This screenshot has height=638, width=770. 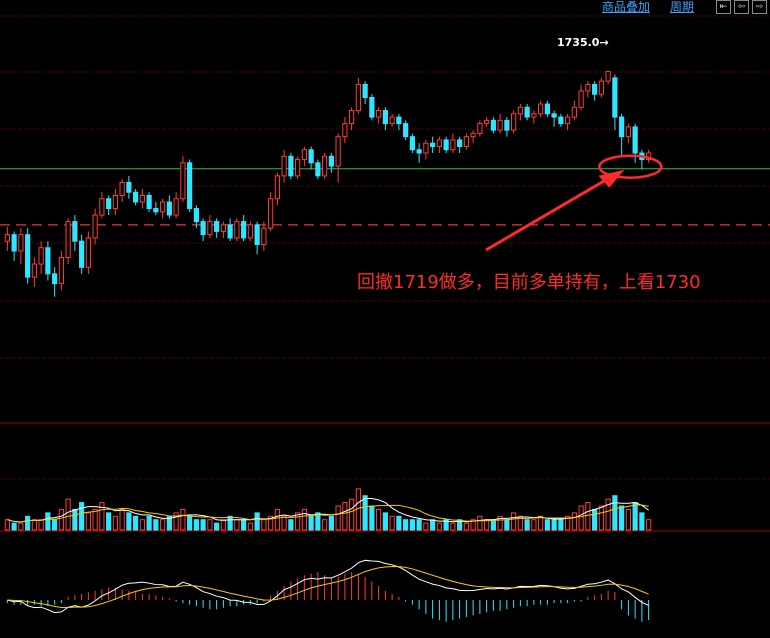 I want to click on nav-prev-button: ⇦, so click(x=741, y=7).